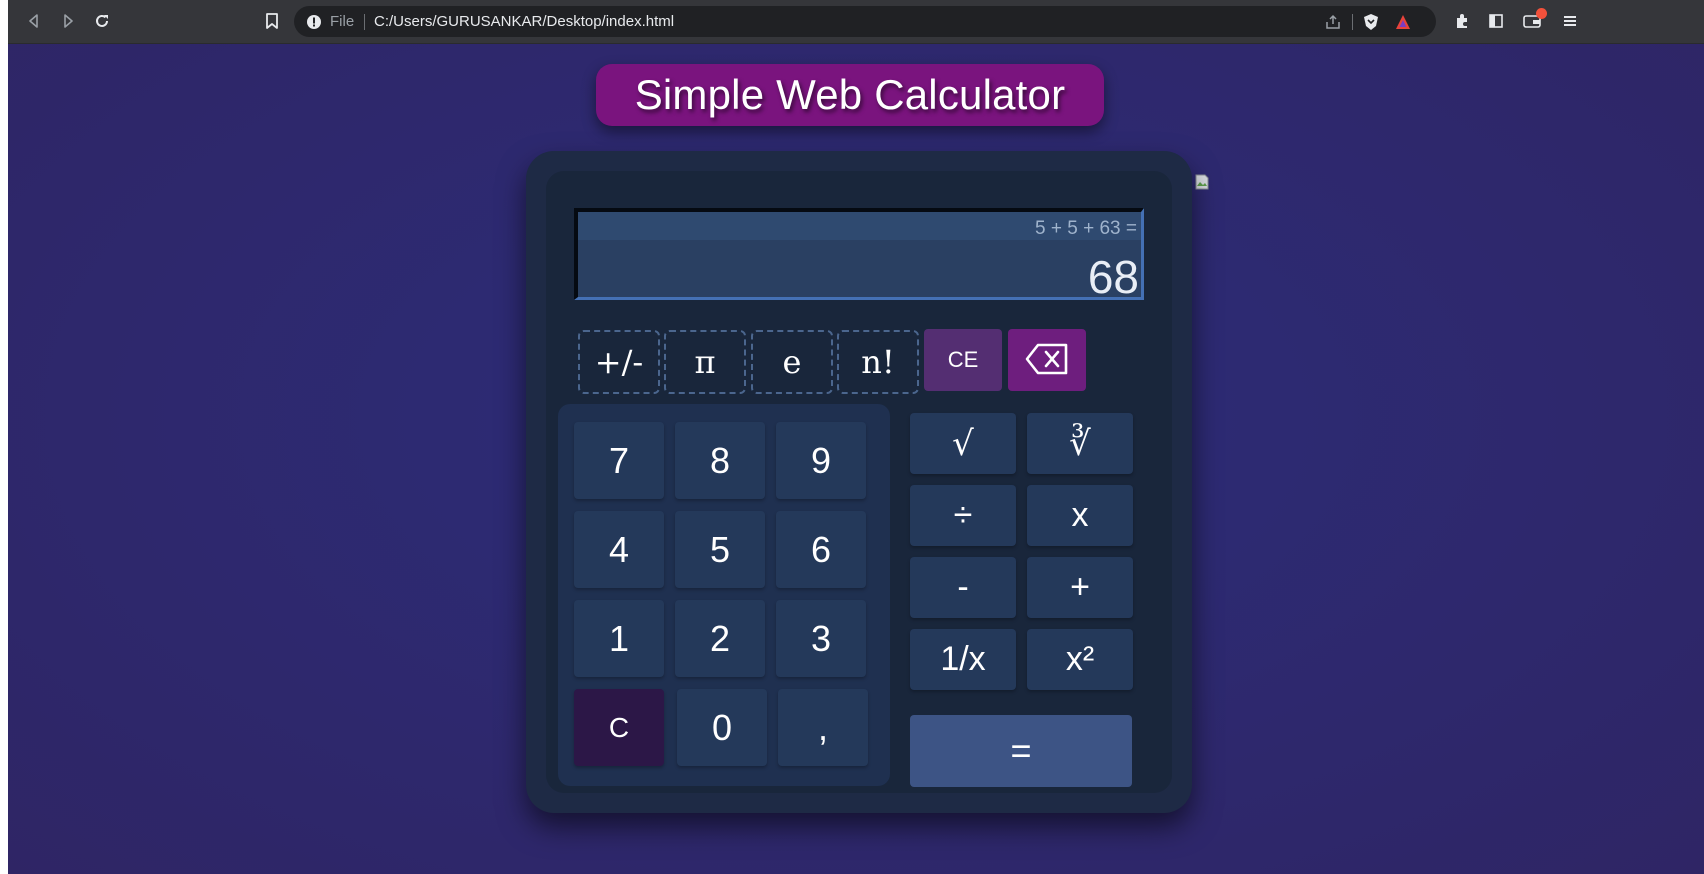 Image resolution: width=1704 pixels, height=874 pixels. What do you see at coordinates (963, 659) in the screenshot?
I see `reciprocal-button: 1/x` at bounding box center [963, 659].